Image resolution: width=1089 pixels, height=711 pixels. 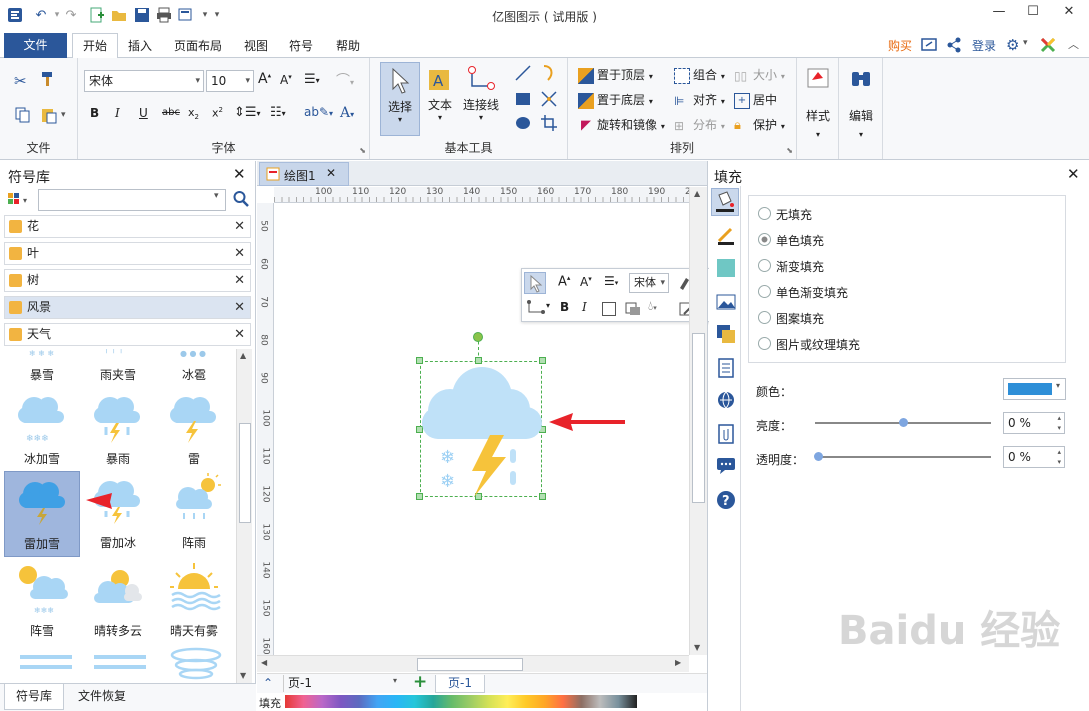 What do you see at coordinates (102, 697) in the screenshot?
I see `tab-file-recovery: 文件恢复` at bounding box center [102, 697].